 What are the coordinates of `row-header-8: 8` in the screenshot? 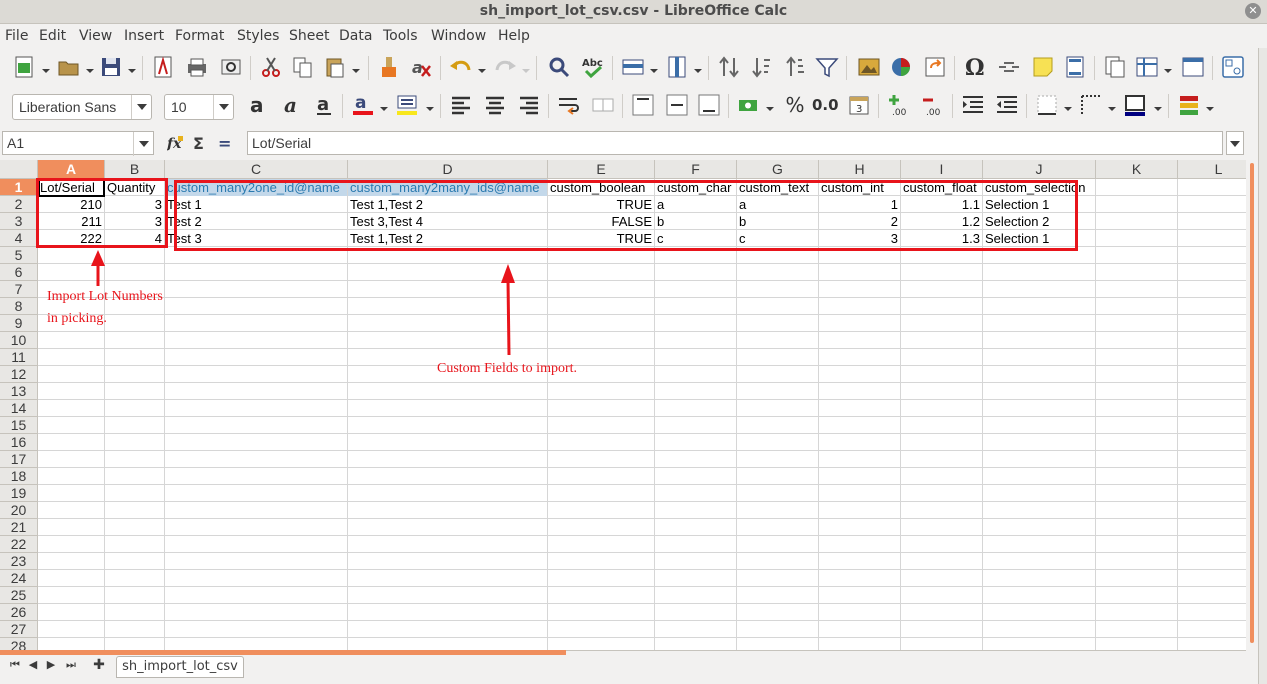 It's located at (19, 306).